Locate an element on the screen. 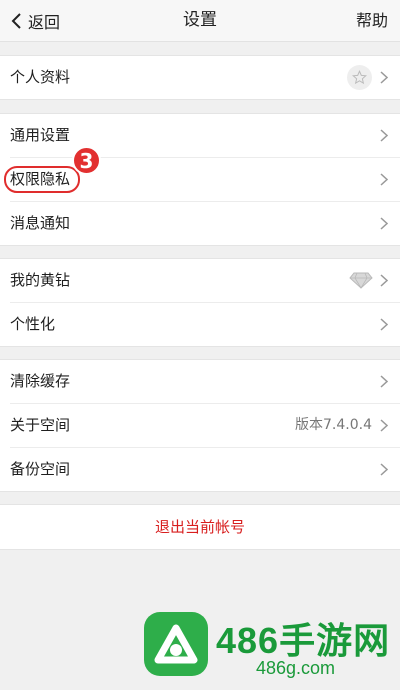 This screenshot has height=690, width=400. star-icon is located at coordinates (359, 77).